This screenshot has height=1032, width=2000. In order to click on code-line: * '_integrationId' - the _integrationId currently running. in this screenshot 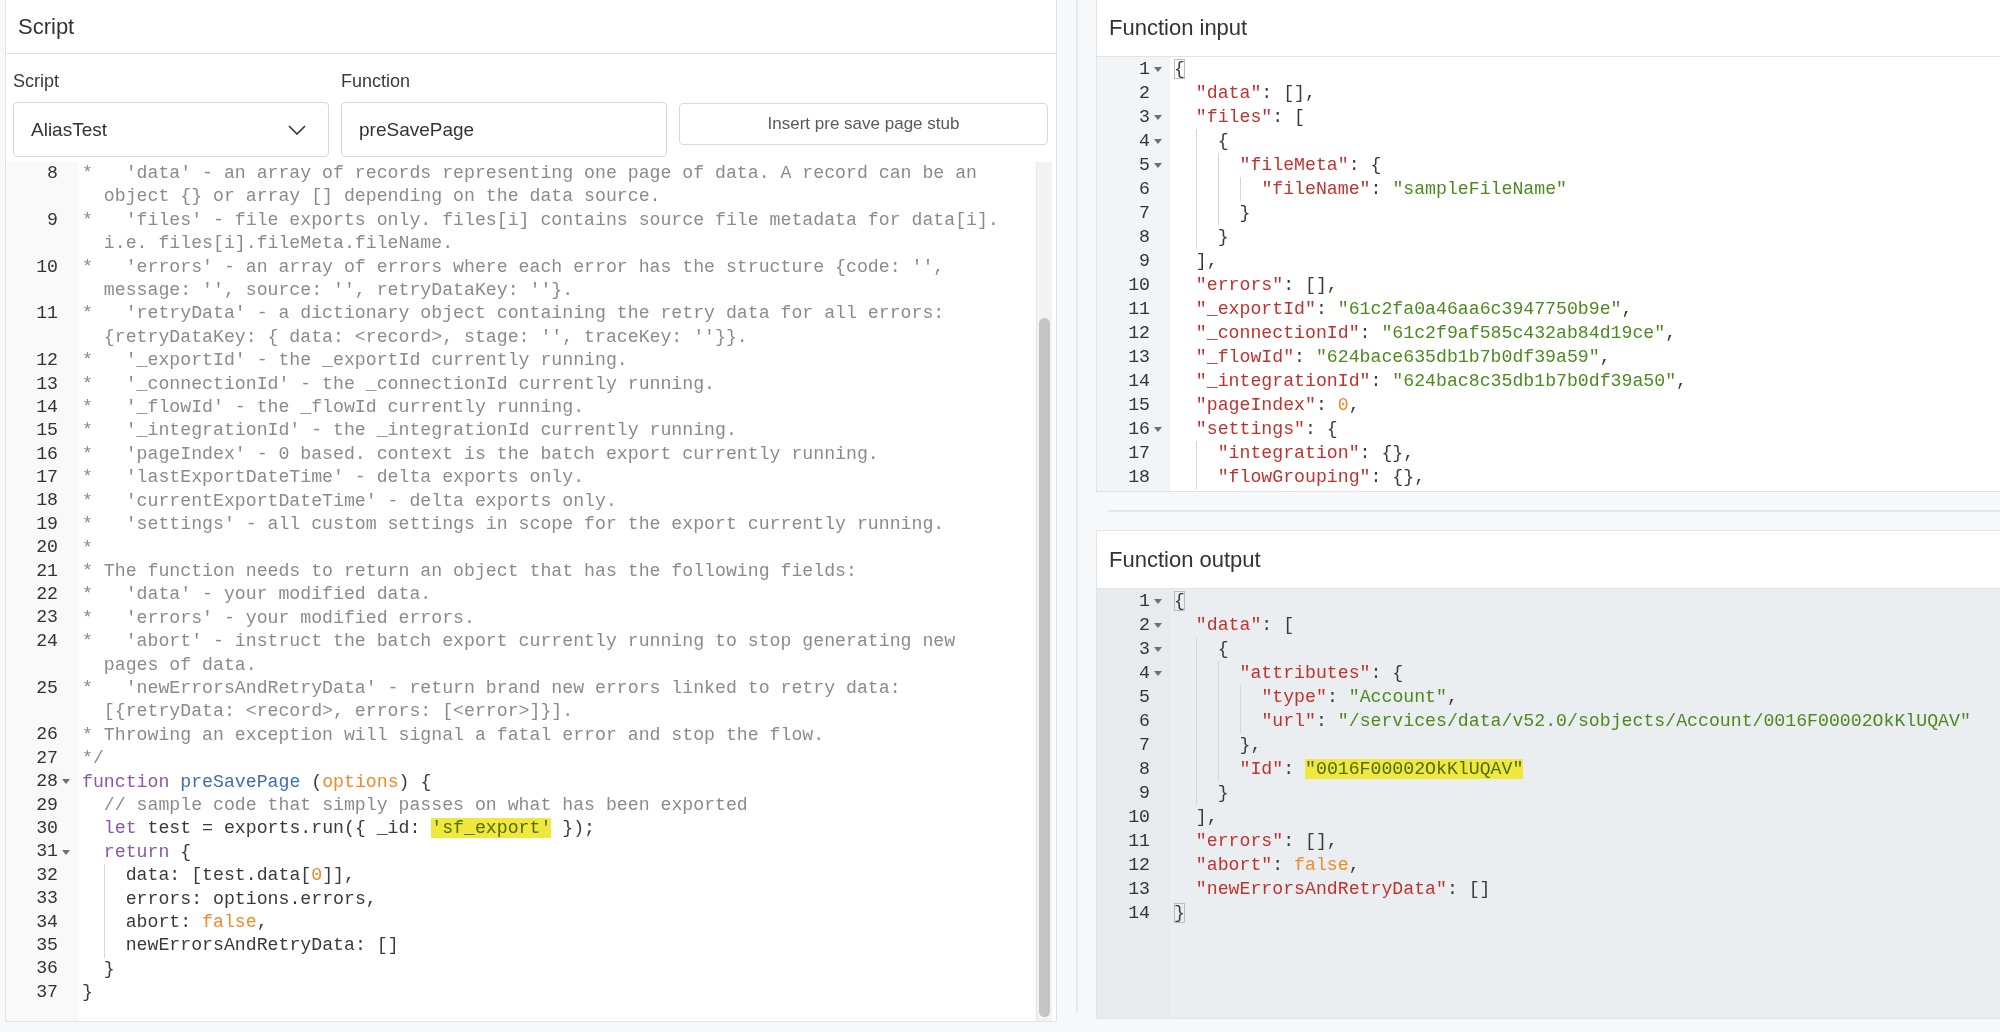, I will do `click(410, 431)`.